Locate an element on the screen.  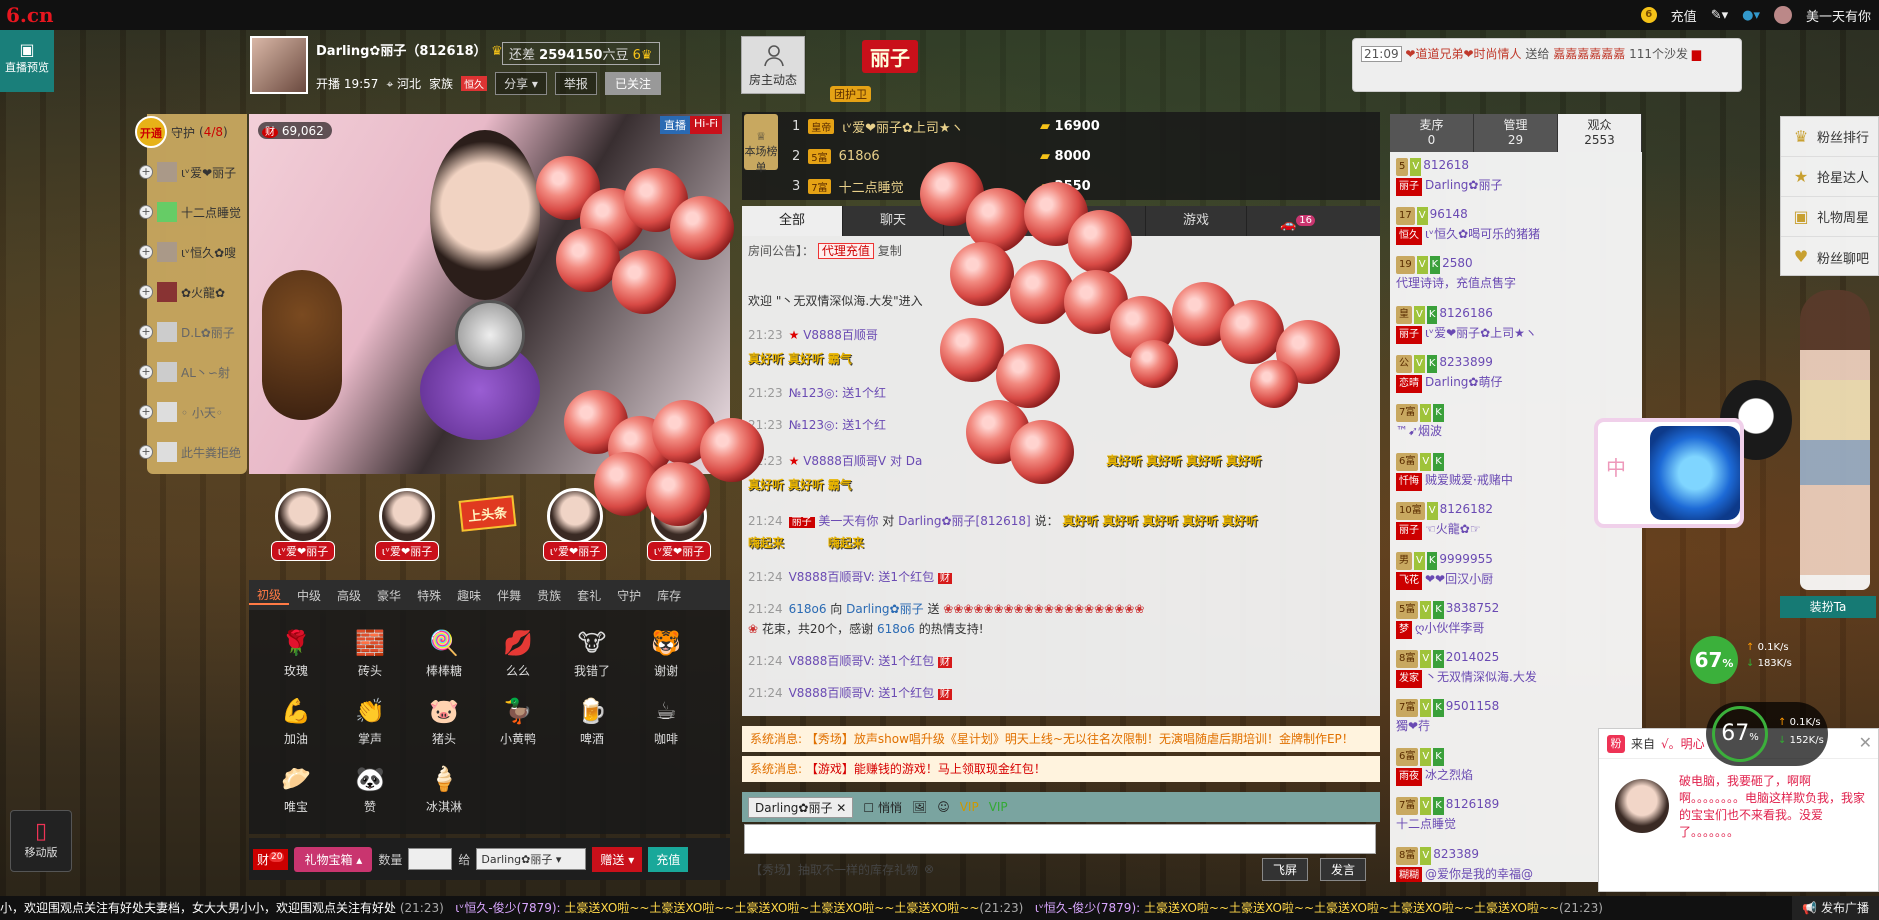
avatar is located at coordinates (167, 332).